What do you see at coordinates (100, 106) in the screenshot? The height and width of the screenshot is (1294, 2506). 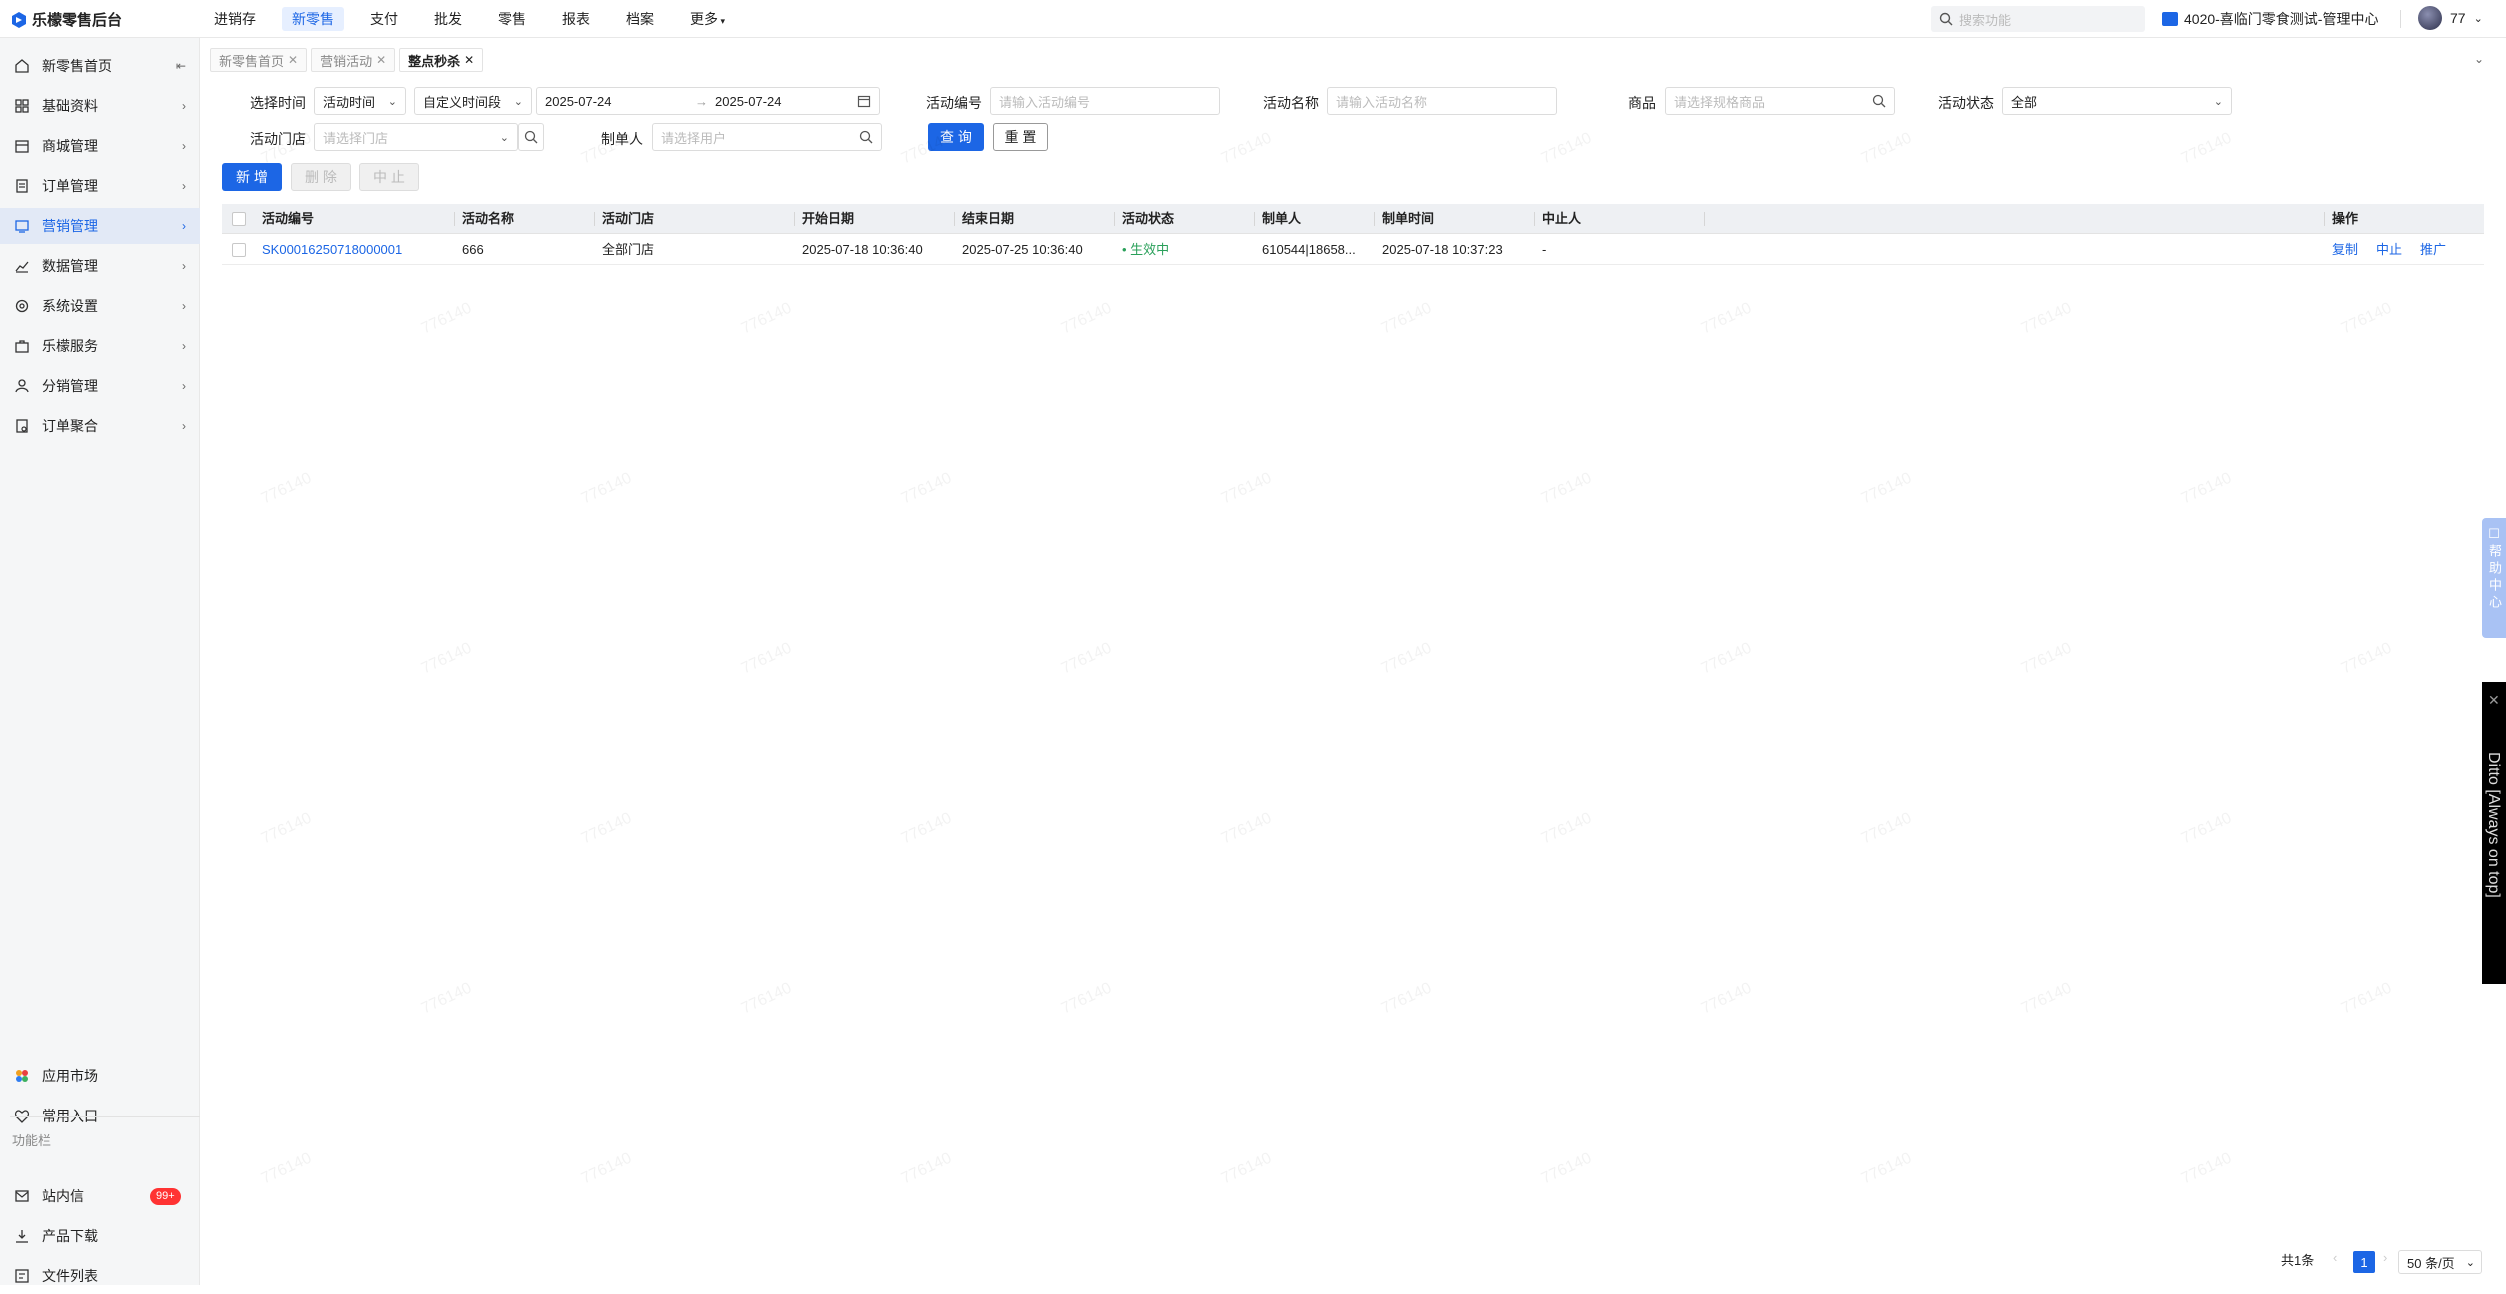 I see `sidebar-item-basic-data: 基础资料 ›` at bounding box center [100, 106].